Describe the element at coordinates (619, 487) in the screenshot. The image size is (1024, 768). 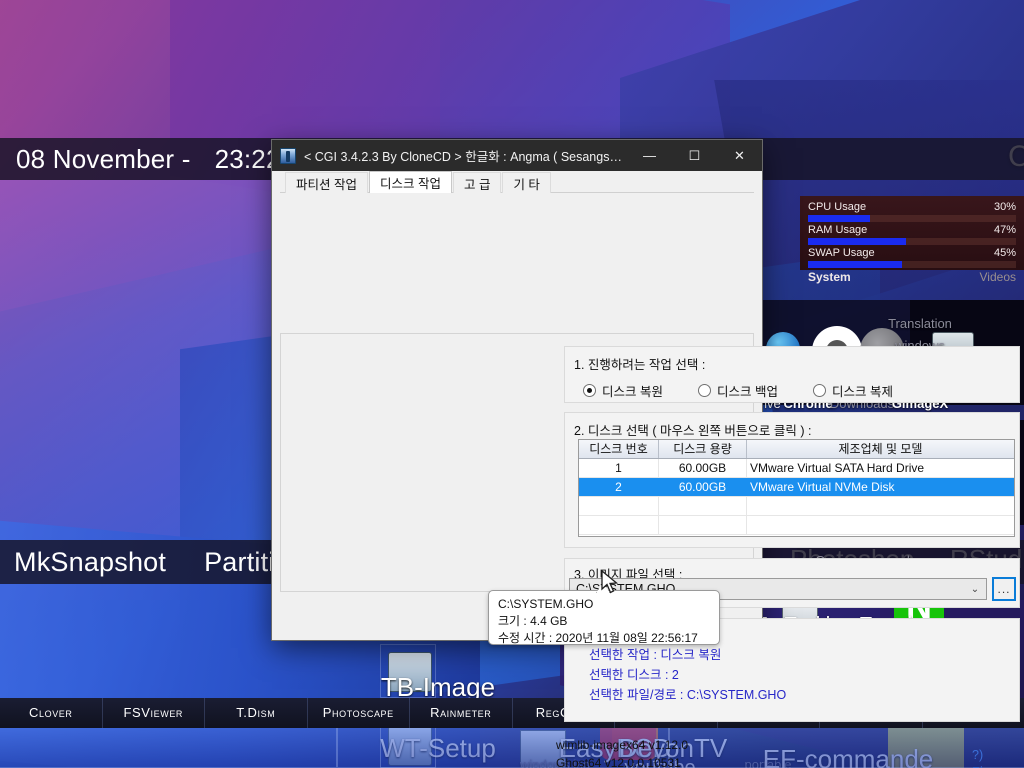
I see `table-cell: 2` at that location.